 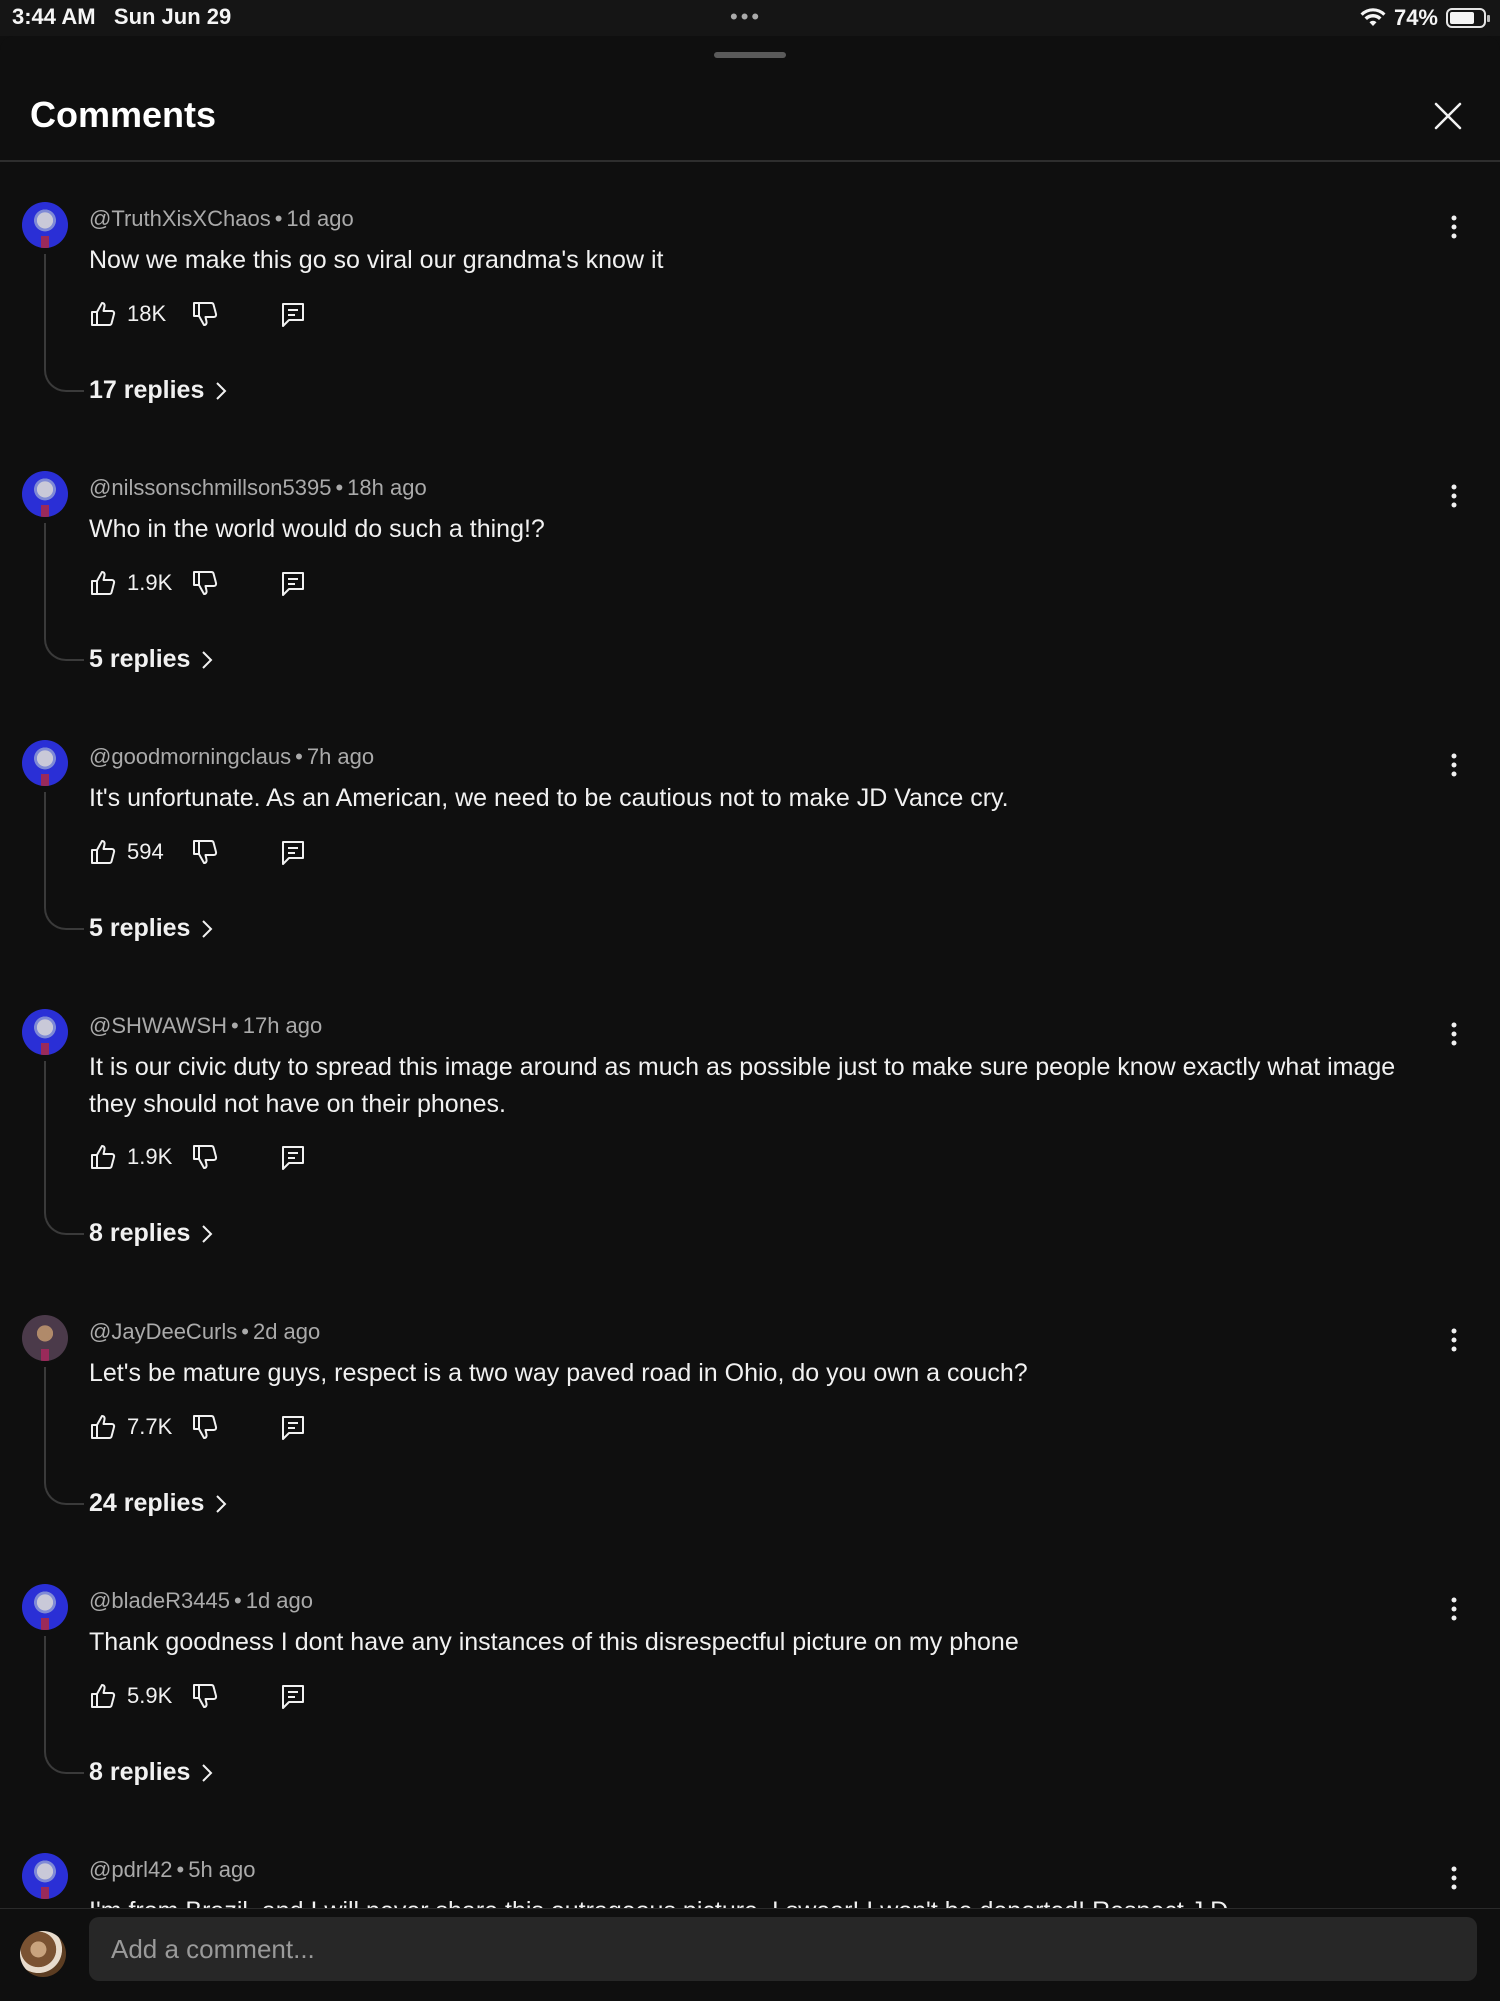 What do you see at coordinates (750, 55) in the screenshot?
I see `sheet-grabber` at bounding box center [750, 55].